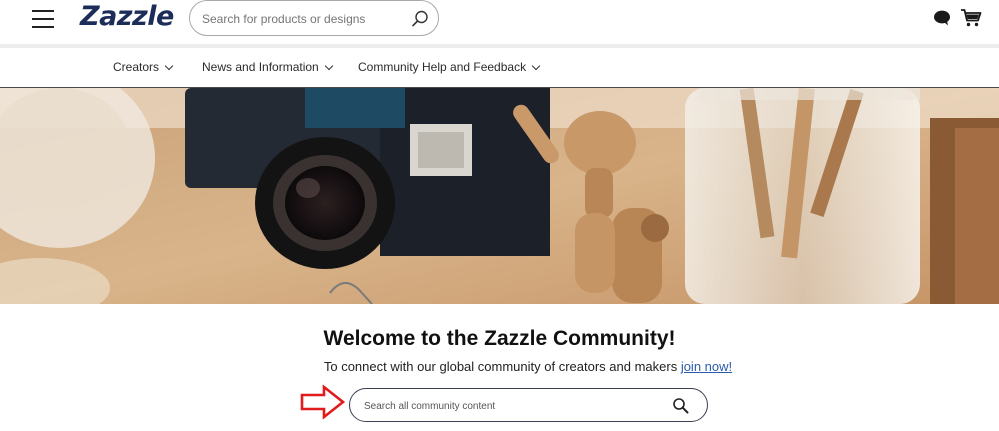 The width and height of the screenshot is (999, 431). What do you see at coordinates (43, 19) in the screenshot?
I see `hamburger-menu-icon` at bounding box center [43, 19].